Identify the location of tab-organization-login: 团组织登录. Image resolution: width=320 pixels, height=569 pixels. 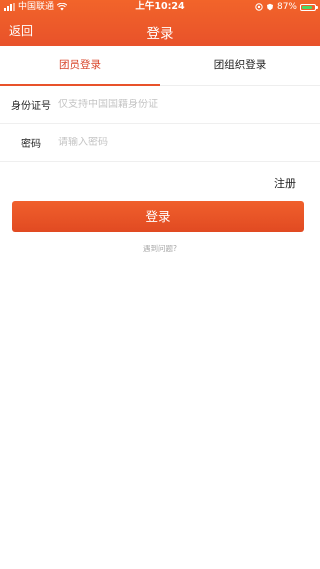
(240, 65).